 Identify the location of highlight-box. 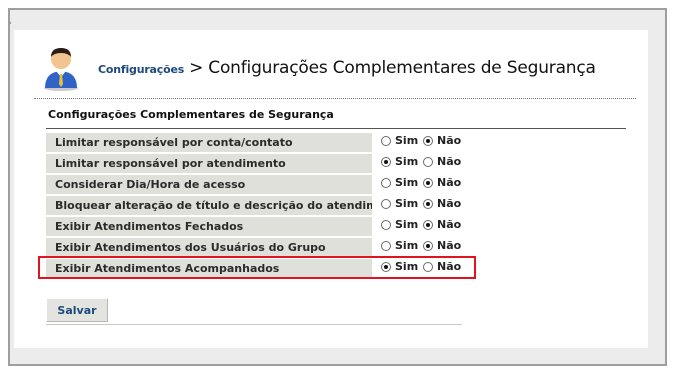
(257, 267).